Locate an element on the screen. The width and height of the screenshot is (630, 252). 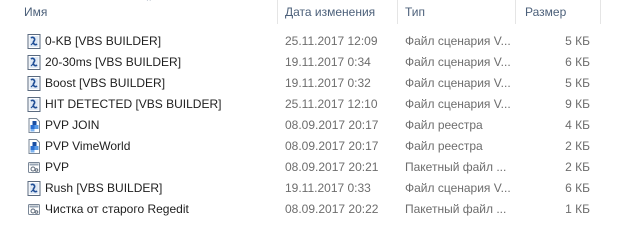
file-date-modified: 08.09.2017 20:21 is located at coordinates (332, 167).